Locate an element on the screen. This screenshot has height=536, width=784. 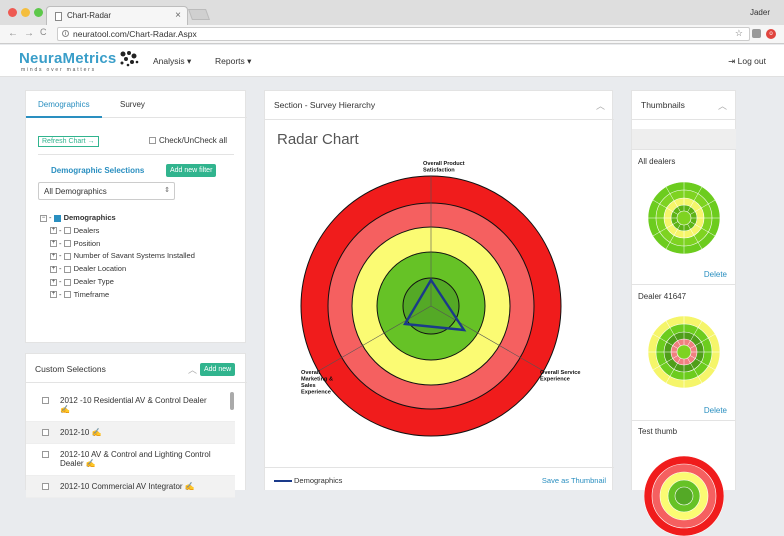
extension-badge-icon: o is located at coordinates (771, 34).